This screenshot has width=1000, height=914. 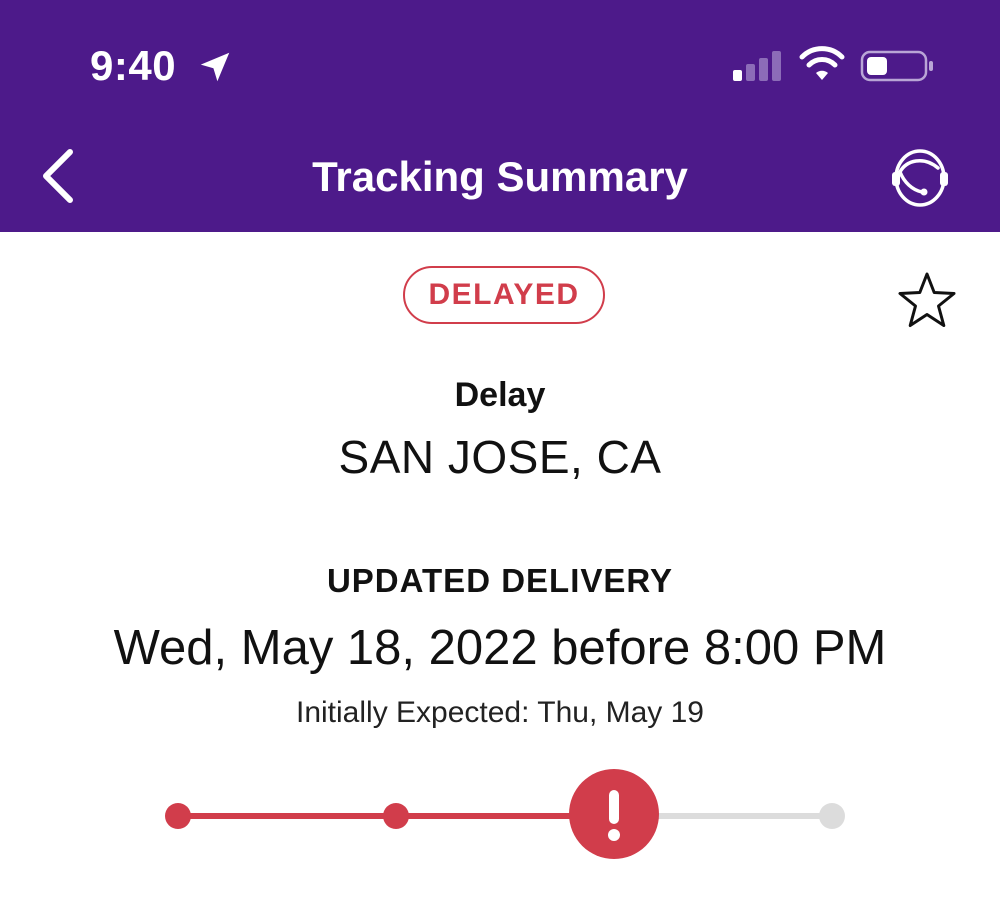 I want to click on delivery-label: UPDATED DELIVERY, so click(x=500, y=580).